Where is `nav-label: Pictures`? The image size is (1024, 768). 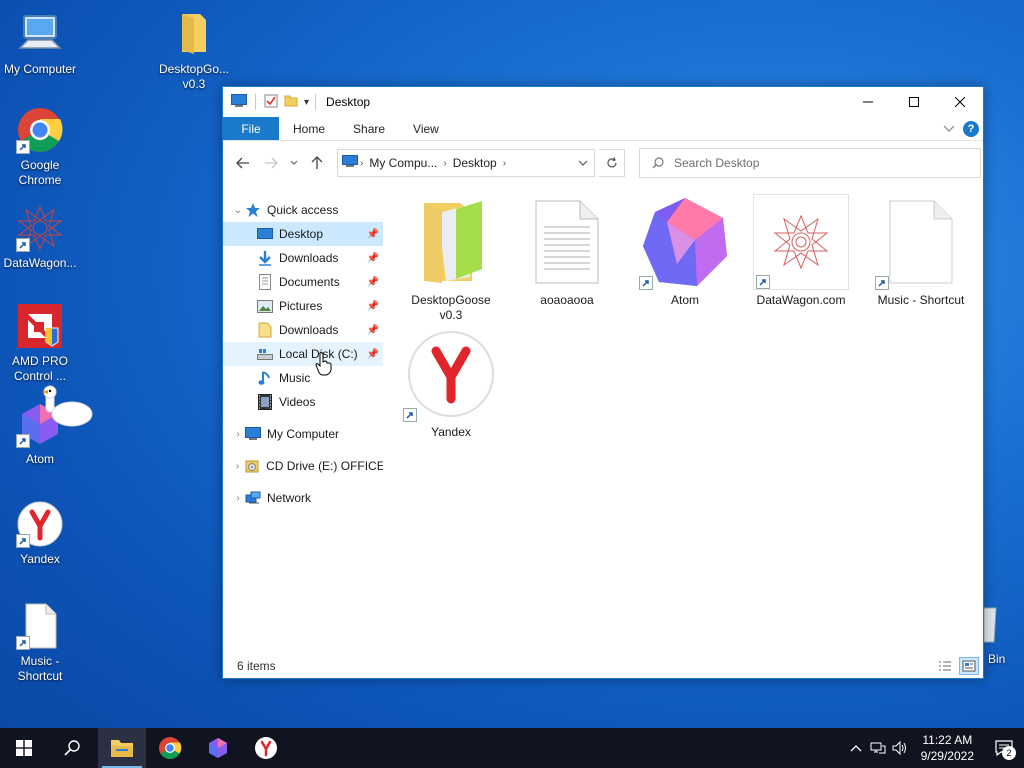
nav-label: Pictures is located at coordinates (301, 306).